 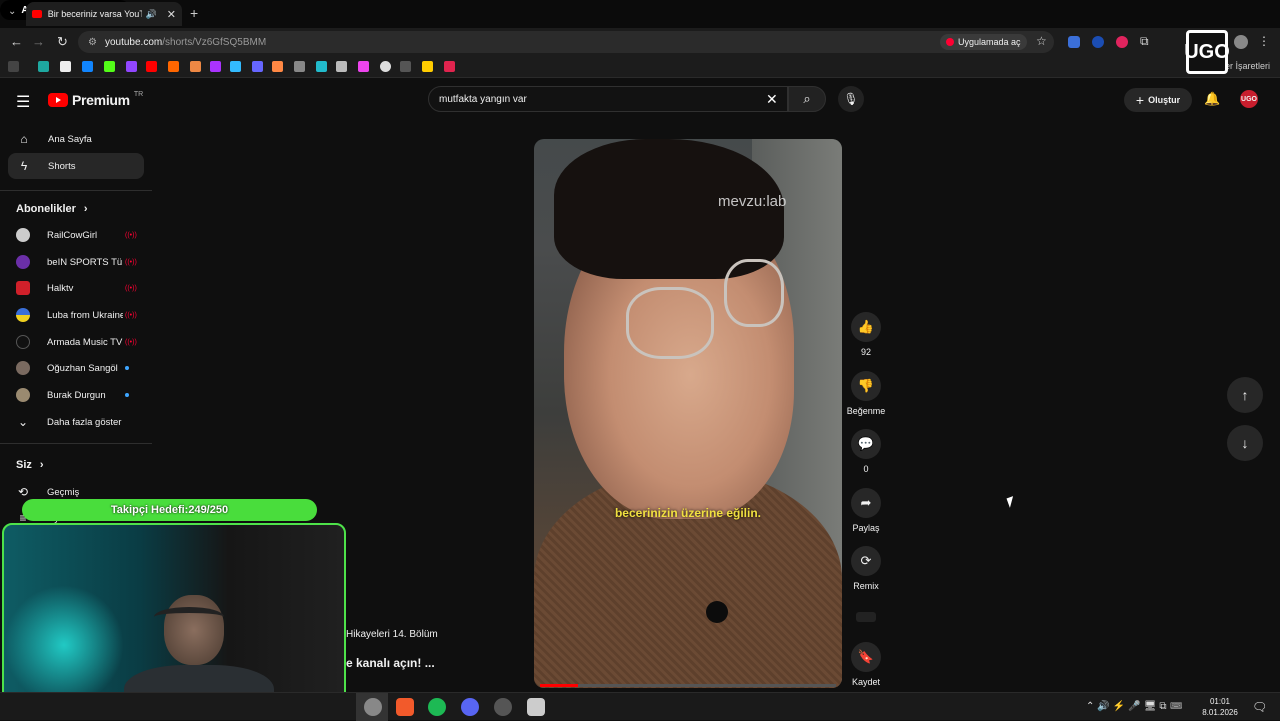 I want to click on subscriptions-label: Abonelikler, so click(x=46, y=209).